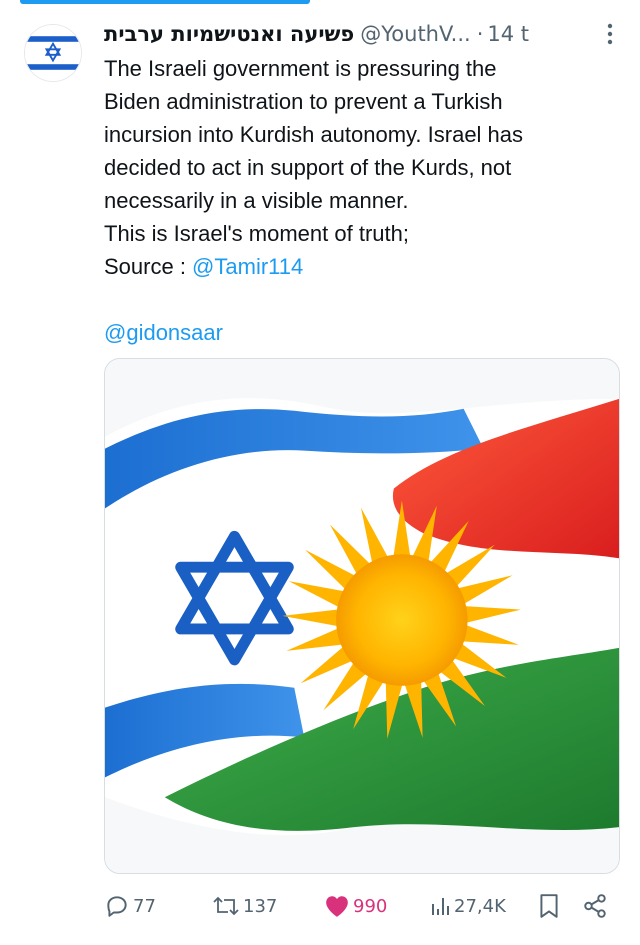 The image size is (640, 945). Describe the element at coordinates (148, 266) in the screenshot. I see `source-label: Source :` at that location.